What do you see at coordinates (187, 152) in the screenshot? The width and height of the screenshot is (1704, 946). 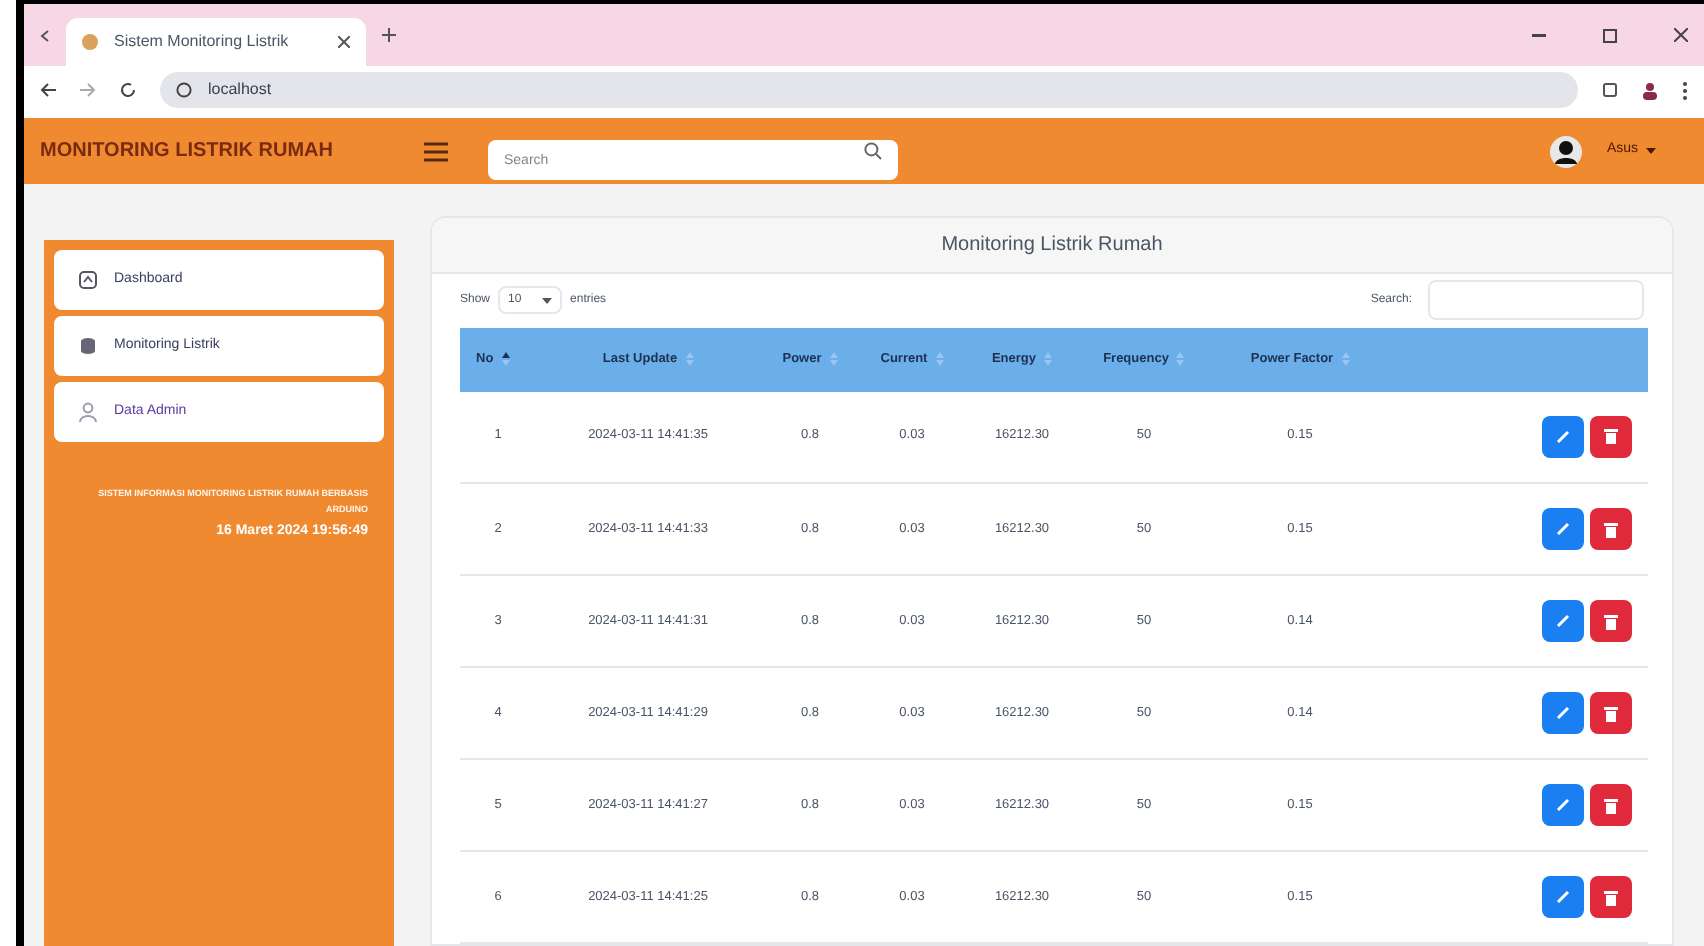 I see `brand-title: MONITORING LISTRIK RUMAH` at bounding box center [187, 152].